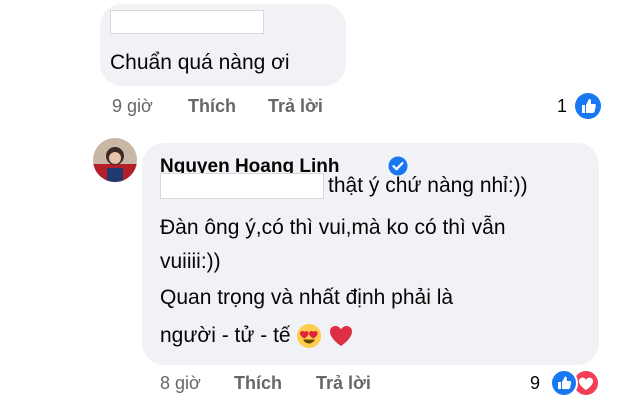 This screenshot has width=620, height=408. I want to click on comment-text: Chuẩn quá nàng ơi, so click(200, 62).